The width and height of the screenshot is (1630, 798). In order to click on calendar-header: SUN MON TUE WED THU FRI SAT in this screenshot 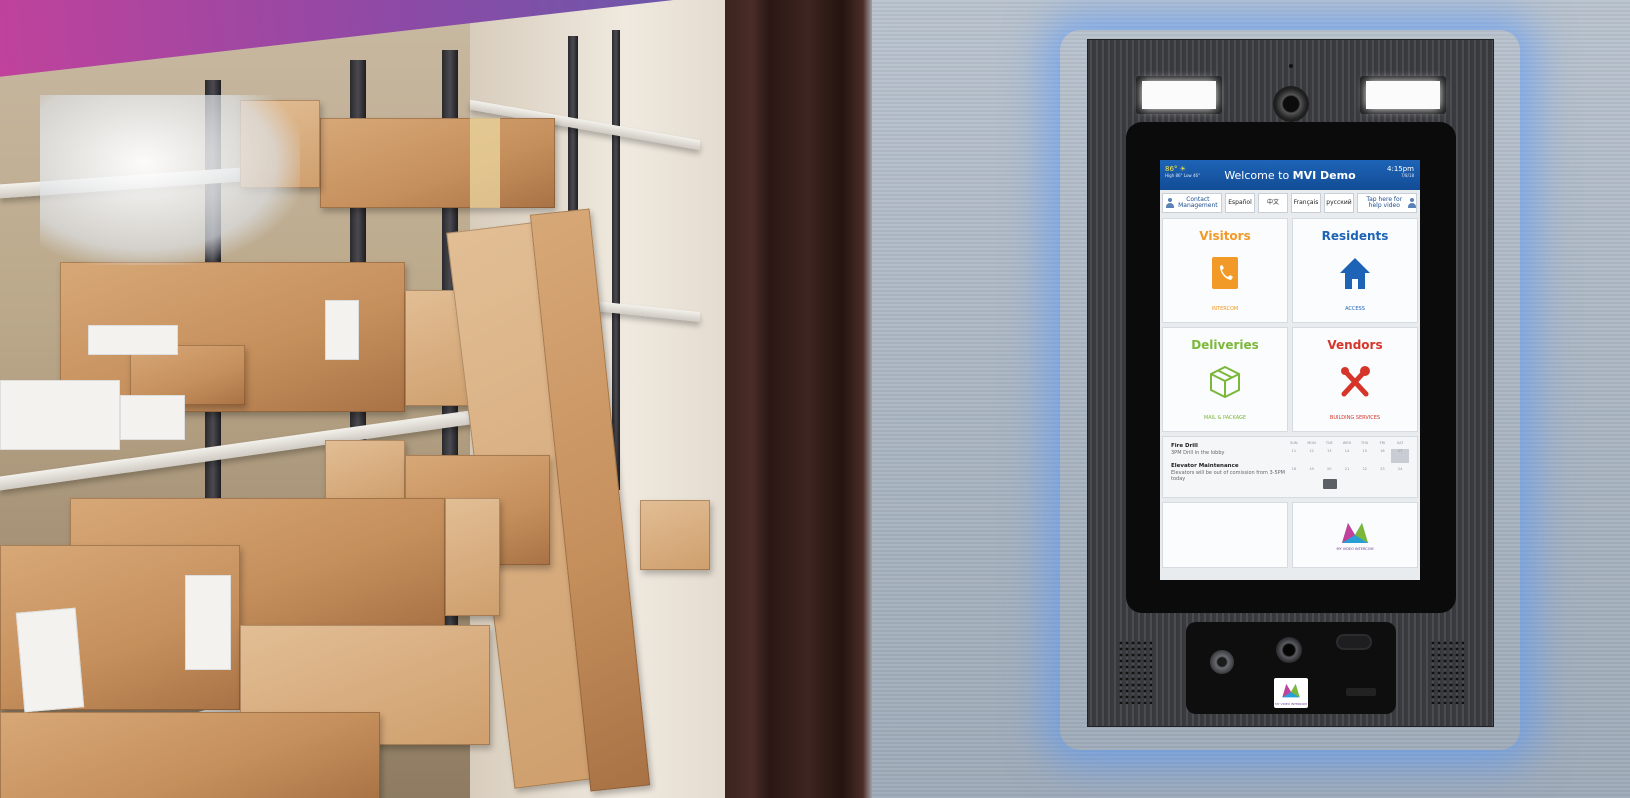, I will do `click(1347, 443)`.